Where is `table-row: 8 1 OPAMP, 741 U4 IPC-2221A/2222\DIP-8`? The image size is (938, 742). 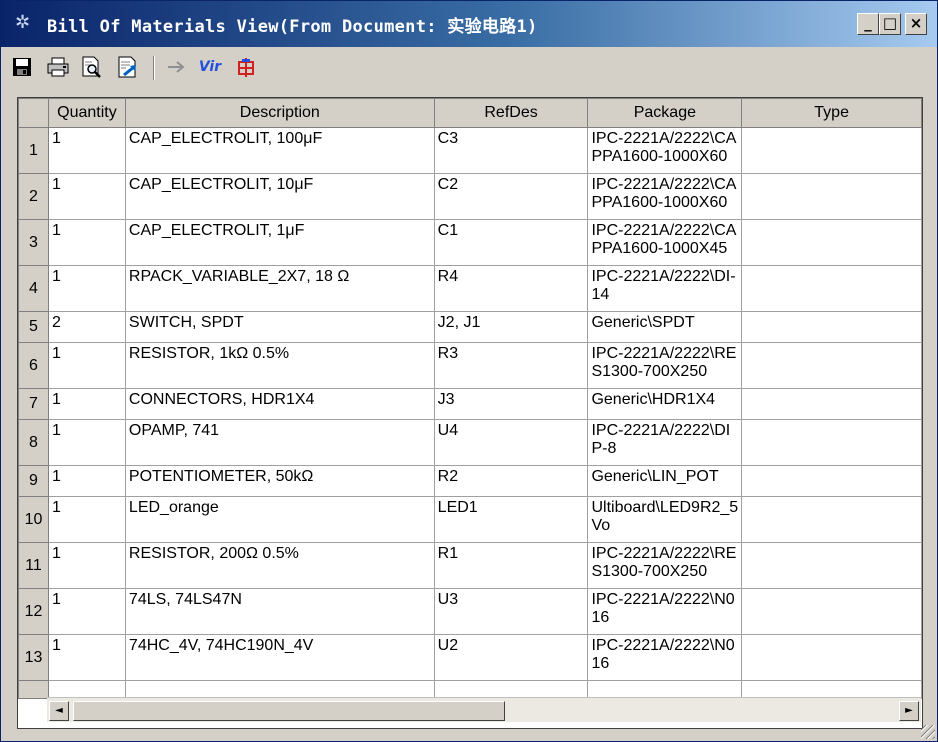
table-row: 8 1 OPAMP, 741 U4 IPC-2221A/2222\DIP-8 is located at coordinates (470, 442).